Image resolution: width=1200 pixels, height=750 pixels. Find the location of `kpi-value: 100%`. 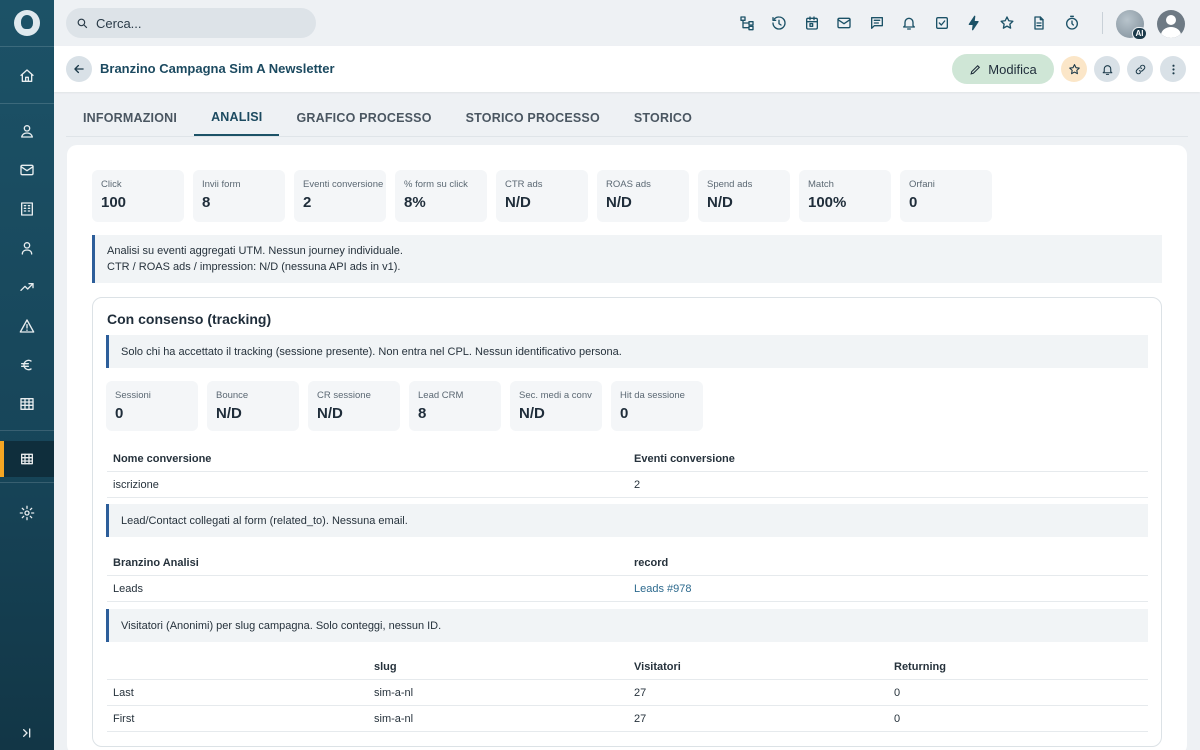

kpi-value: 100% is located at coordinates (827, 202).